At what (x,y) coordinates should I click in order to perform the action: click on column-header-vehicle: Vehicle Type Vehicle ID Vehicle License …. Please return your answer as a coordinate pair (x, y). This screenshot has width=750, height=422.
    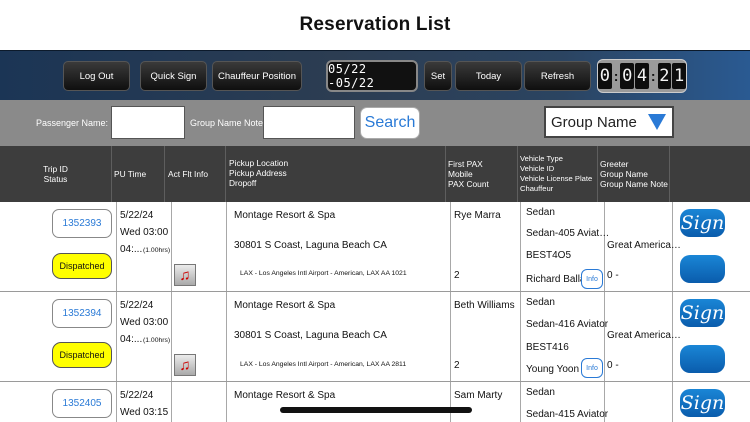
    Looking at the image, I should click on (558, 174).